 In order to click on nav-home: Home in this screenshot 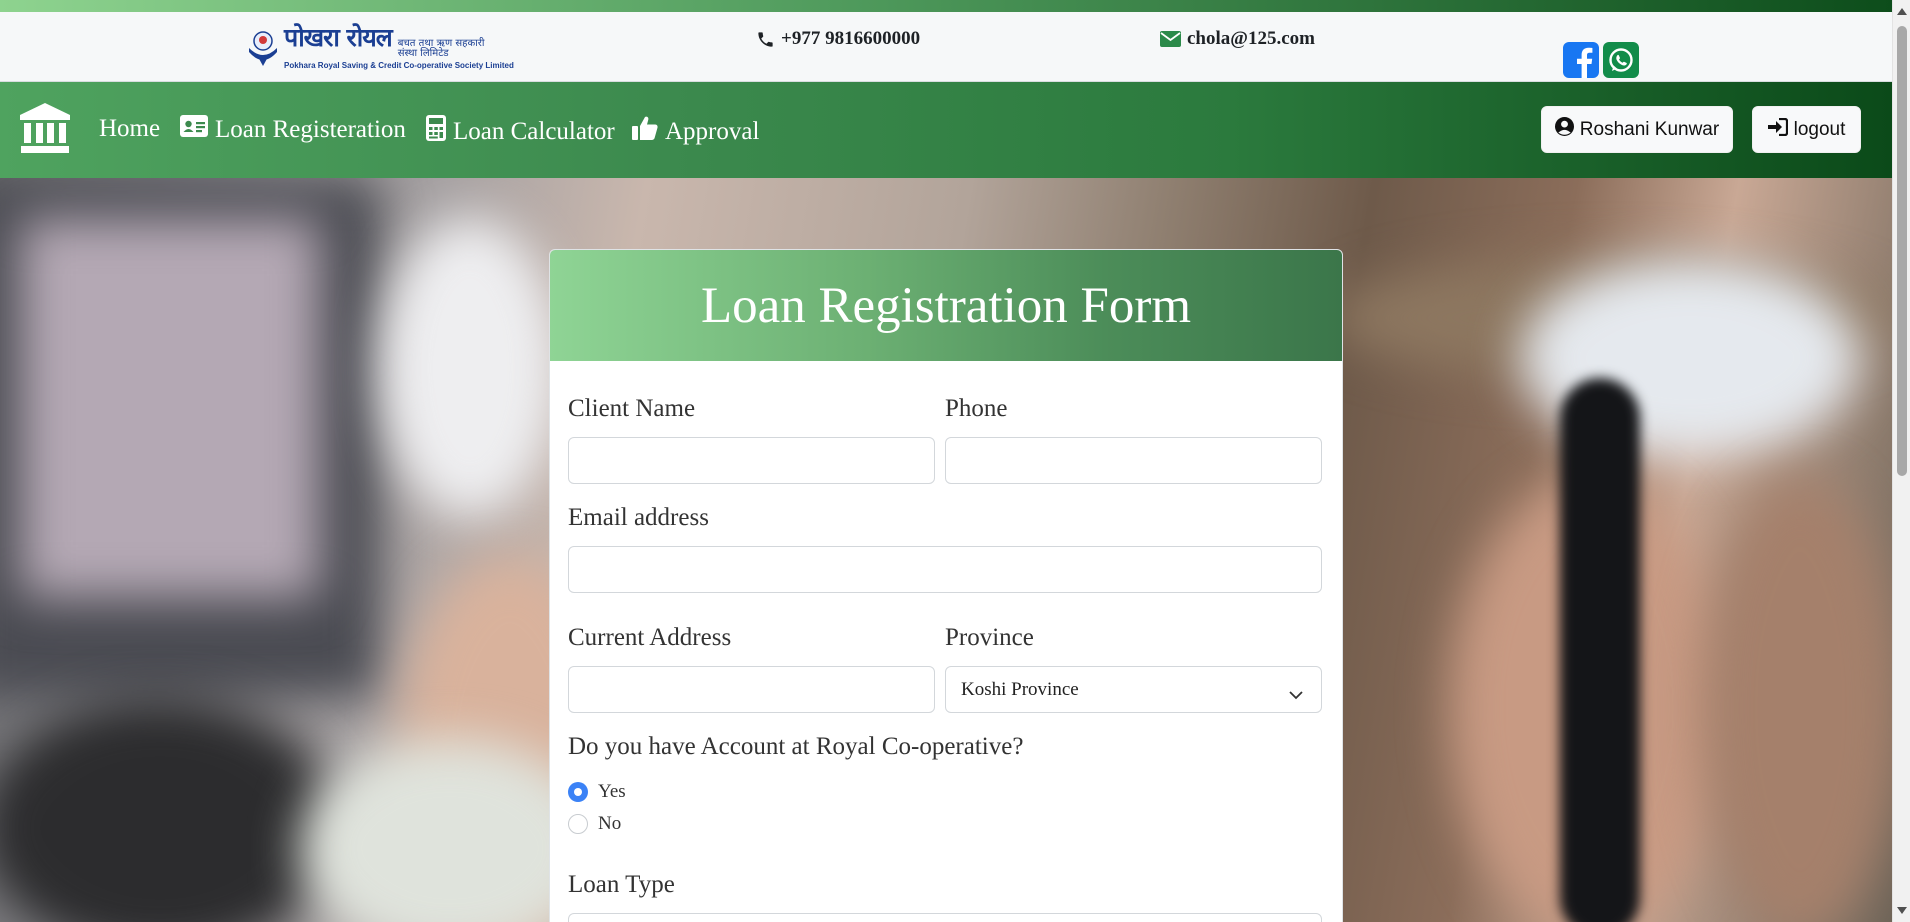, I will do `click(129, 129)`.